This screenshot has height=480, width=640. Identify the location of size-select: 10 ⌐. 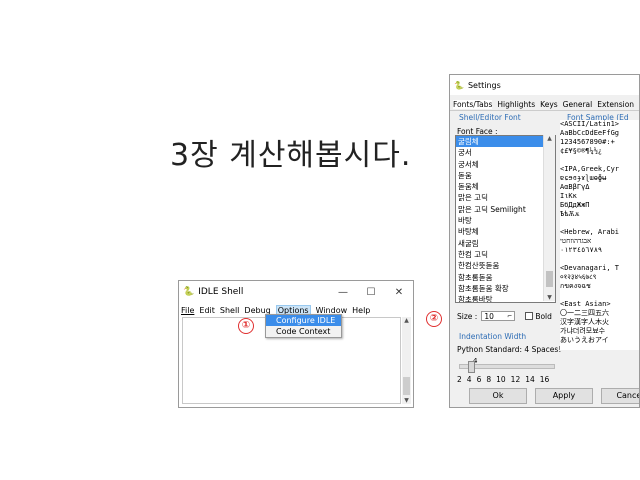
(498, 316).